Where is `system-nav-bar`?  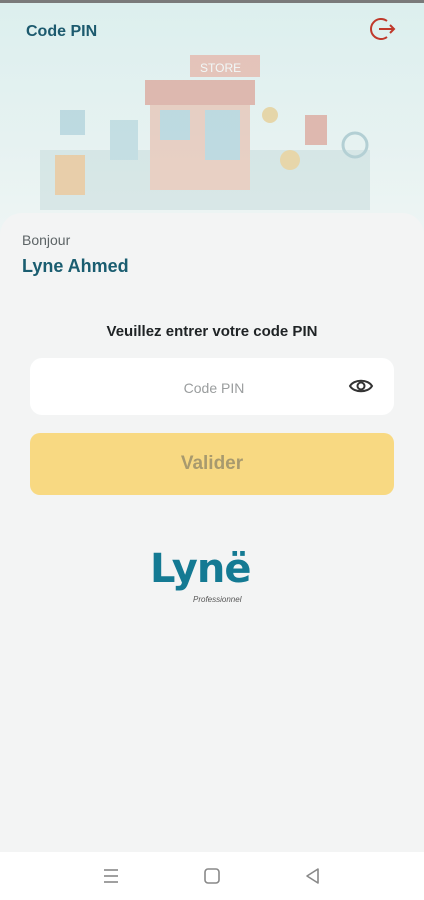
system-nav-bar is located at coordinates (212, 876).